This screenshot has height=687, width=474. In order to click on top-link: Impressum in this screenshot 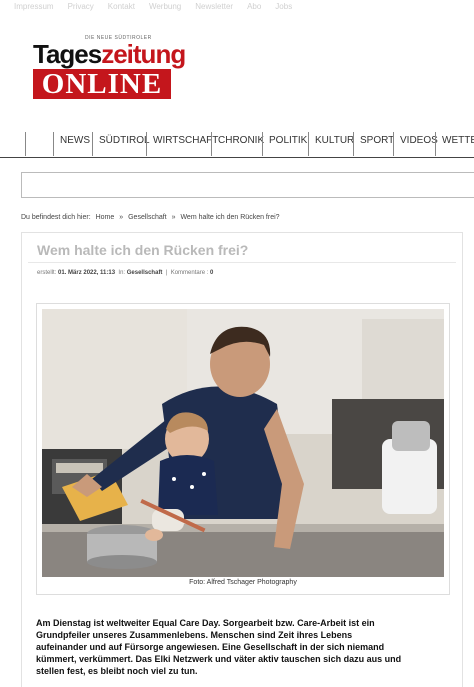, I will do `click(34, 6)`.